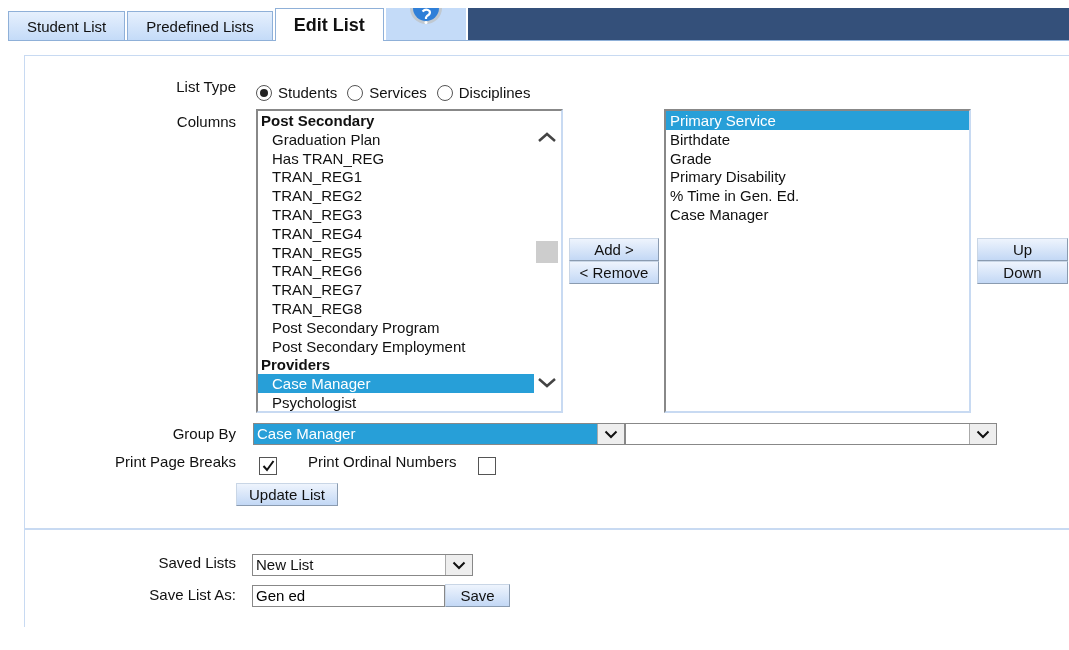  What do you see at coordinates (811, 434) in the screenshot?
I see `group-by-select` at bounding box center [811, 434].